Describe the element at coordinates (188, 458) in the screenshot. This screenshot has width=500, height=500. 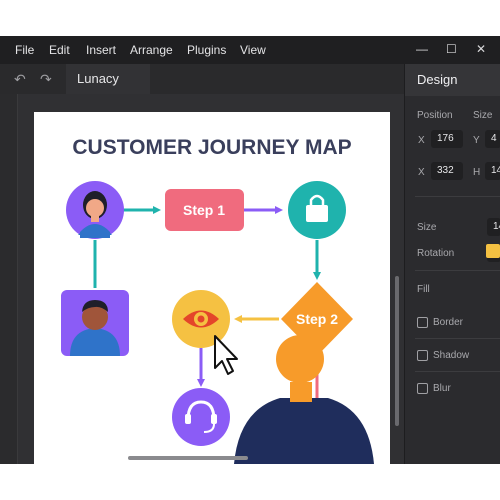
I see `horizontal-scrollbar` at that location.